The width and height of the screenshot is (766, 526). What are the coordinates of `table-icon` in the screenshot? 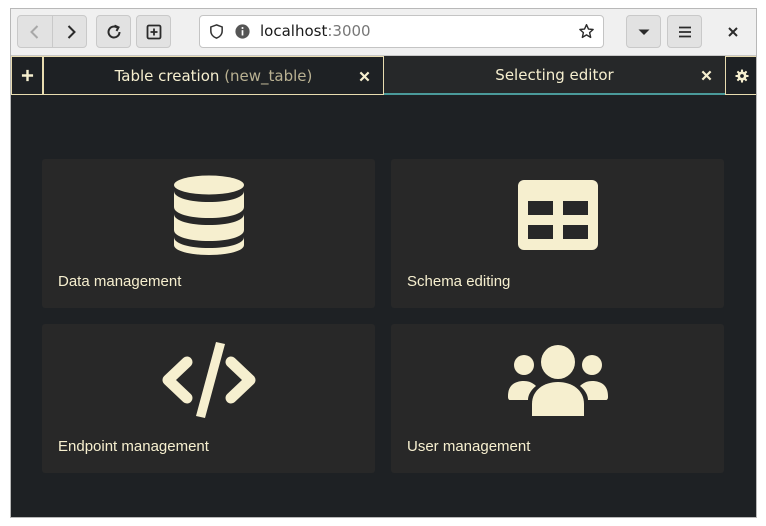 It's located at (557, 215).